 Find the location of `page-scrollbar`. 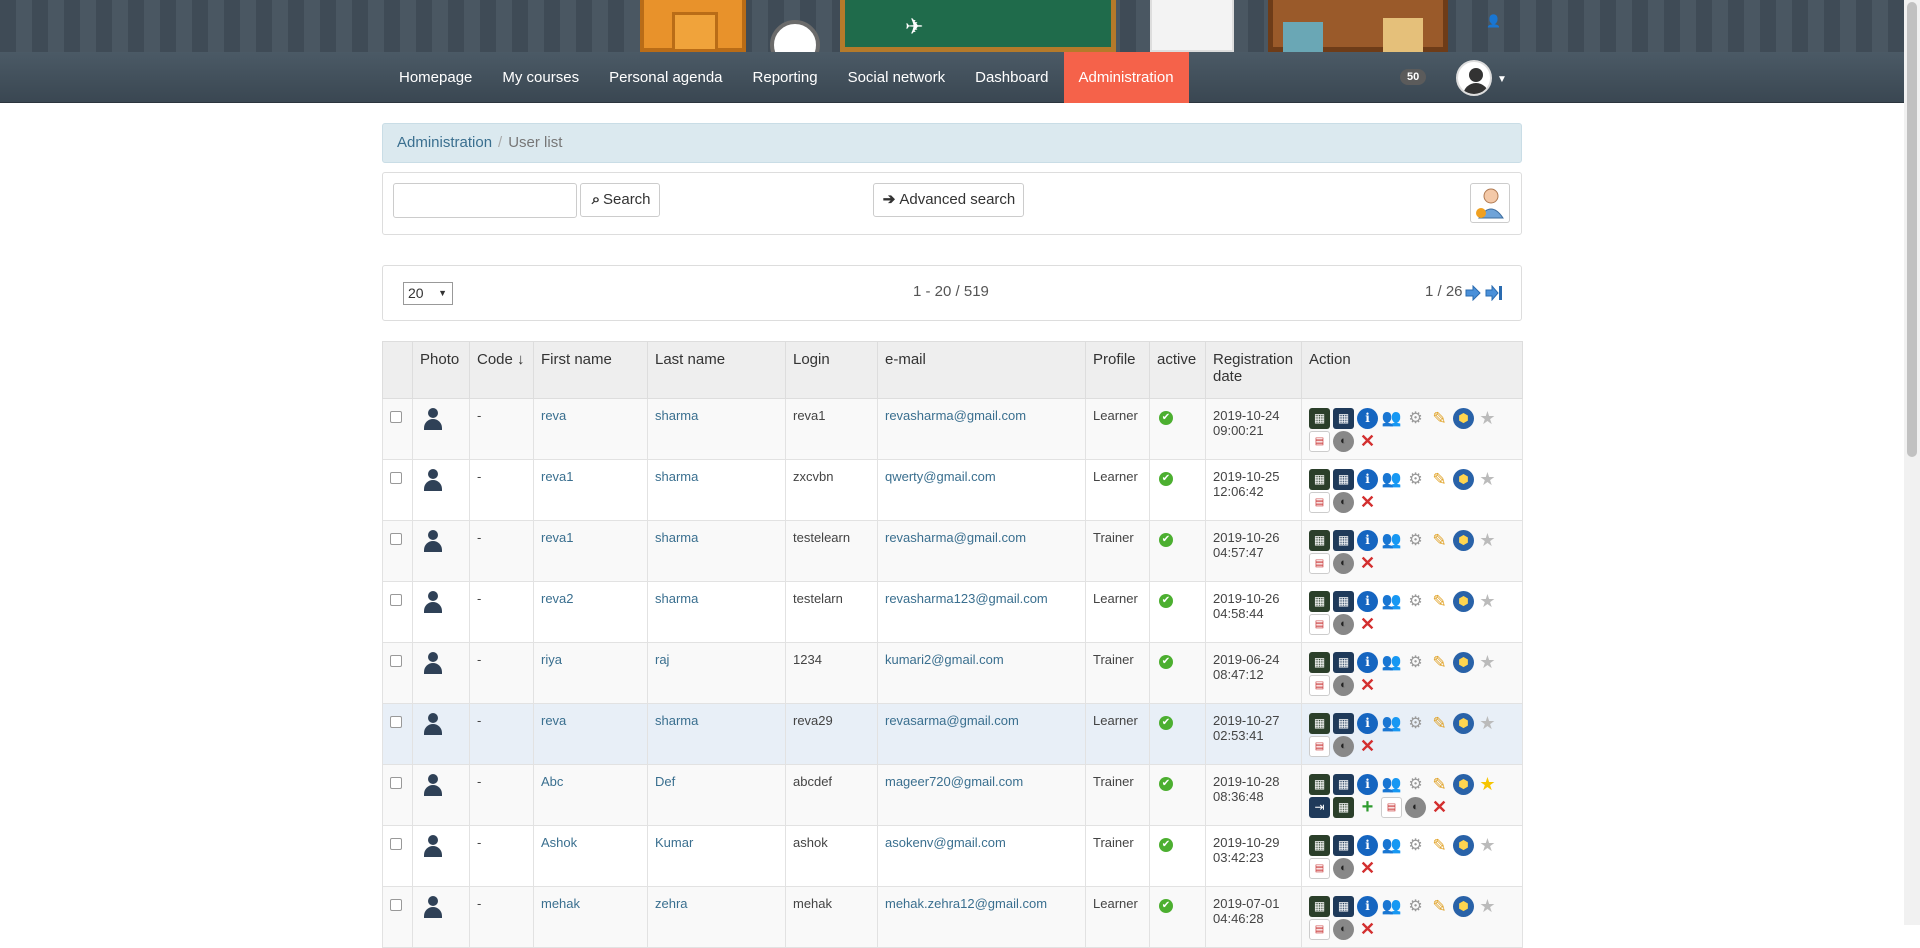

page-scrollbar is located at coordinates (1912, 462).